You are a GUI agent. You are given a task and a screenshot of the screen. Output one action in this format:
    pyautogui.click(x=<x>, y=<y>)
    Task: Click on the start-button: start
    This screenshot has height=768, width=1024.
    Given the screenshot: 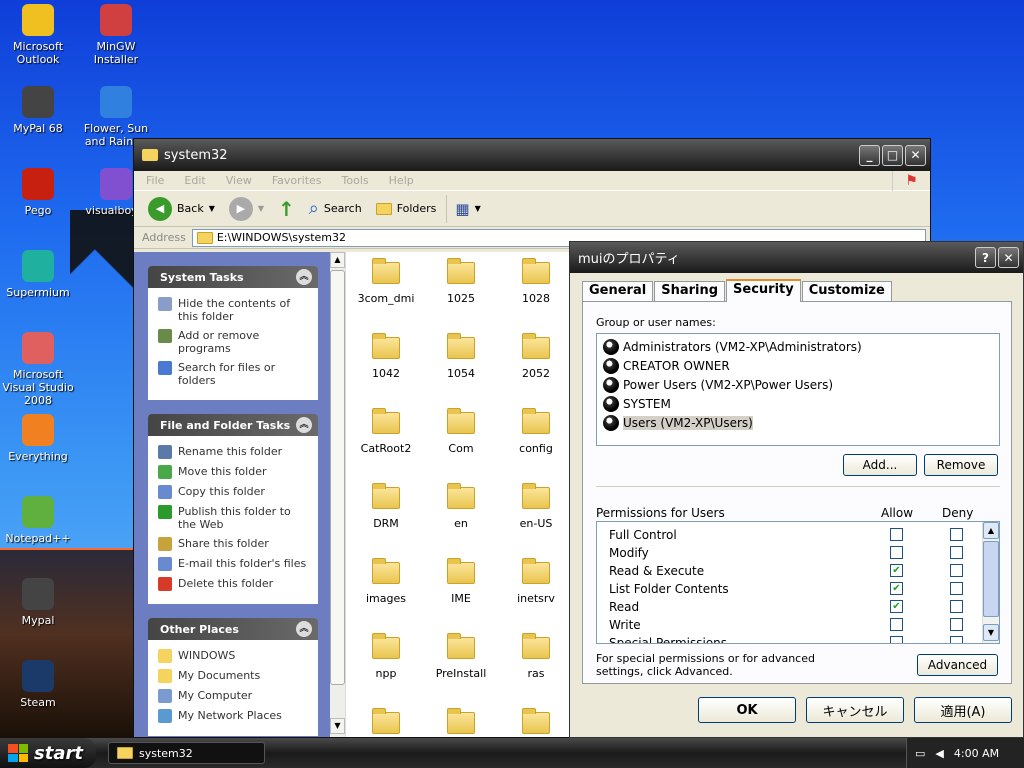 What is the action you would take?
    pyautogui.click(x=48, y=753)
    